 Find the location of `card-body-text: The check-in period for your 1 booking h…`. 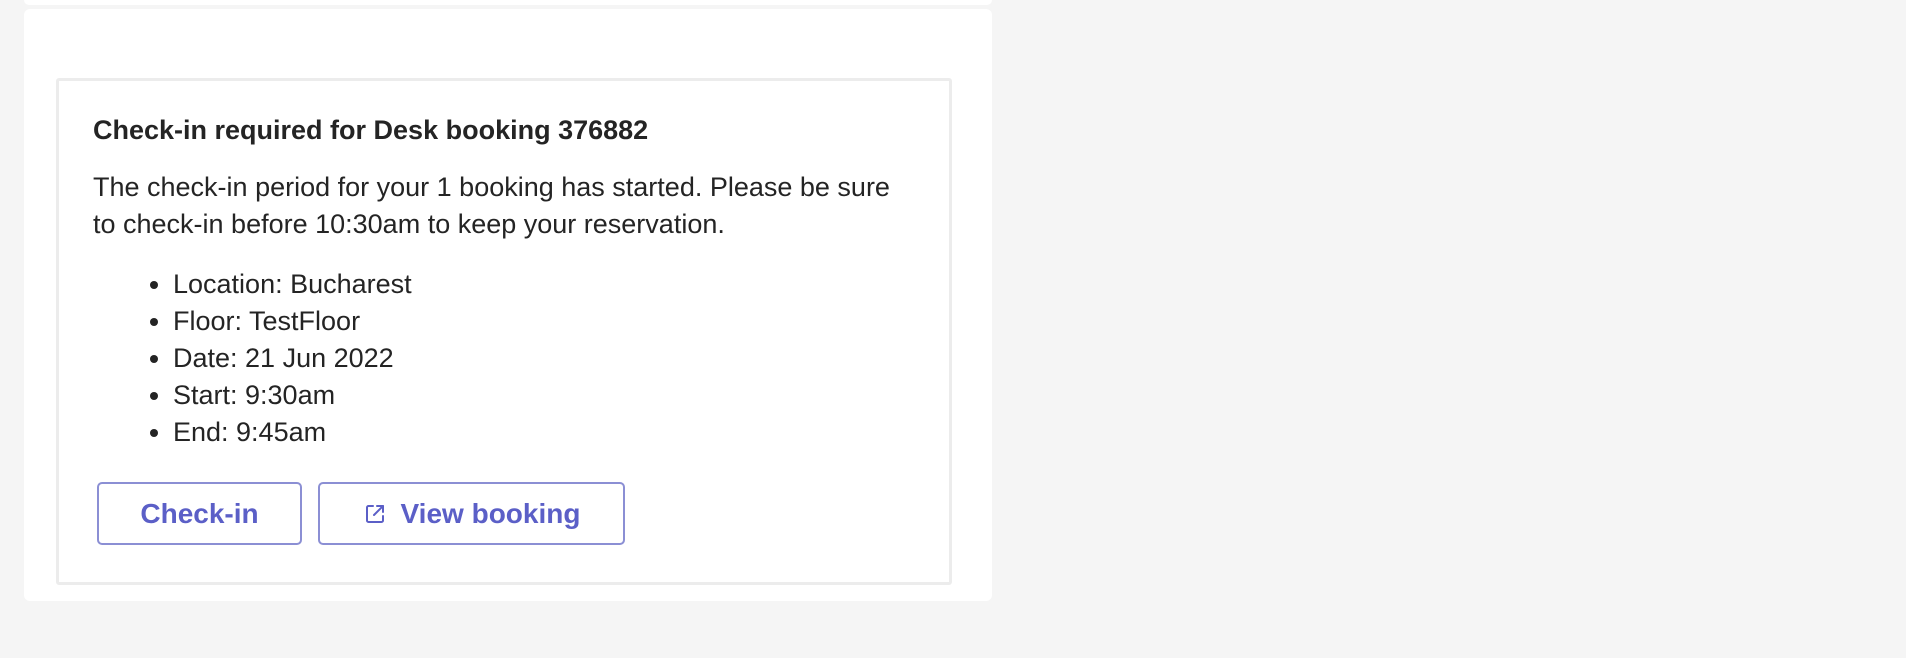

card-body-text: The check-in period for your 1 booking h… is located at coordinates (491, 205).